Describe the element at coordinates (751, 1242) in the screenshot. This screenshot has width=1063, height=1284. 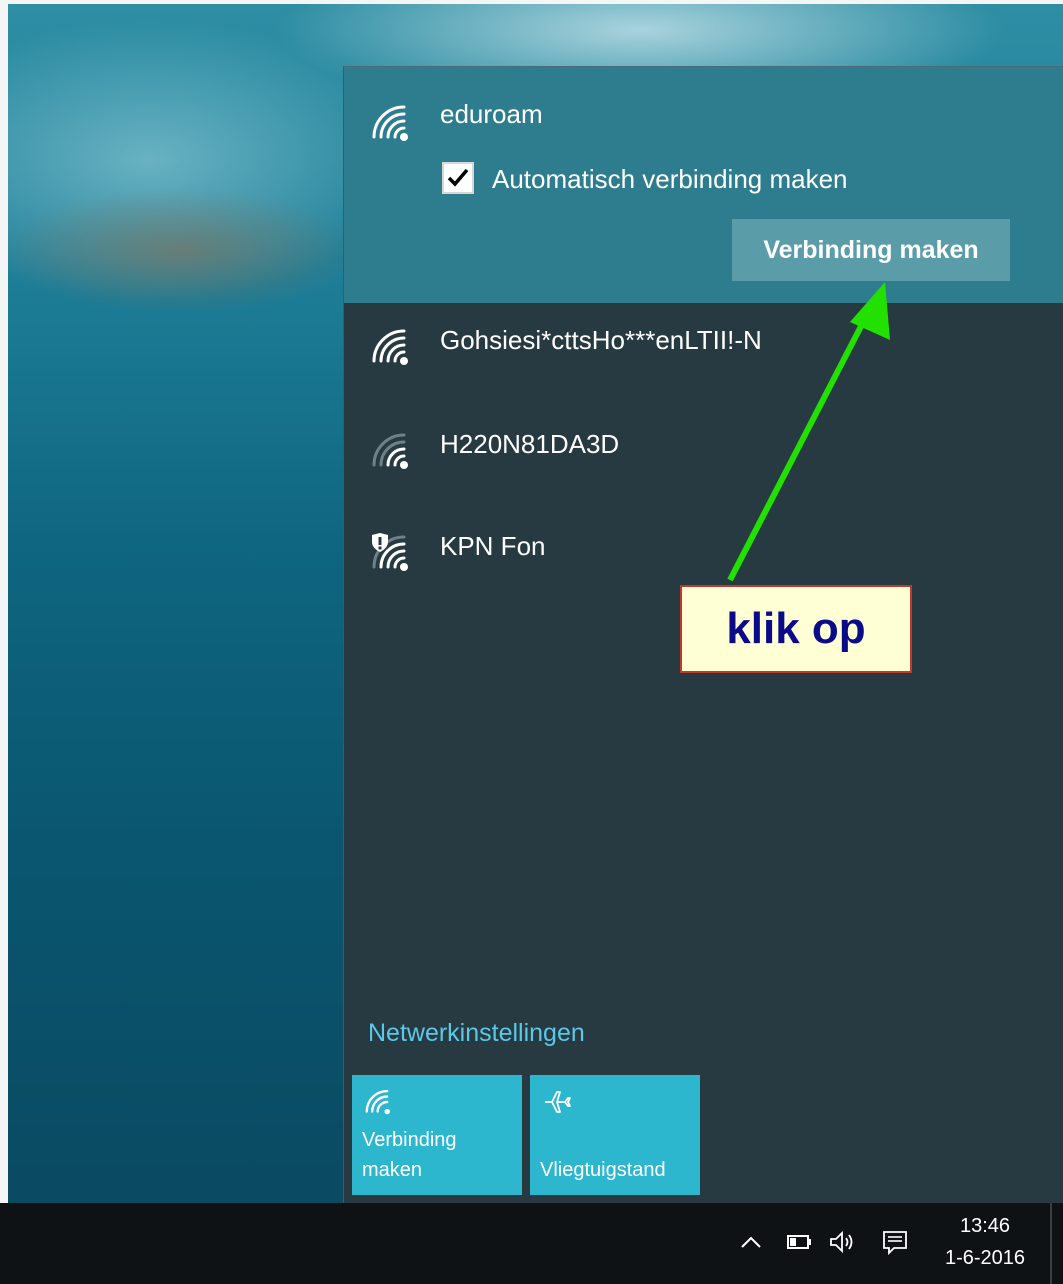
I see `chevron-up-icon` at that location.